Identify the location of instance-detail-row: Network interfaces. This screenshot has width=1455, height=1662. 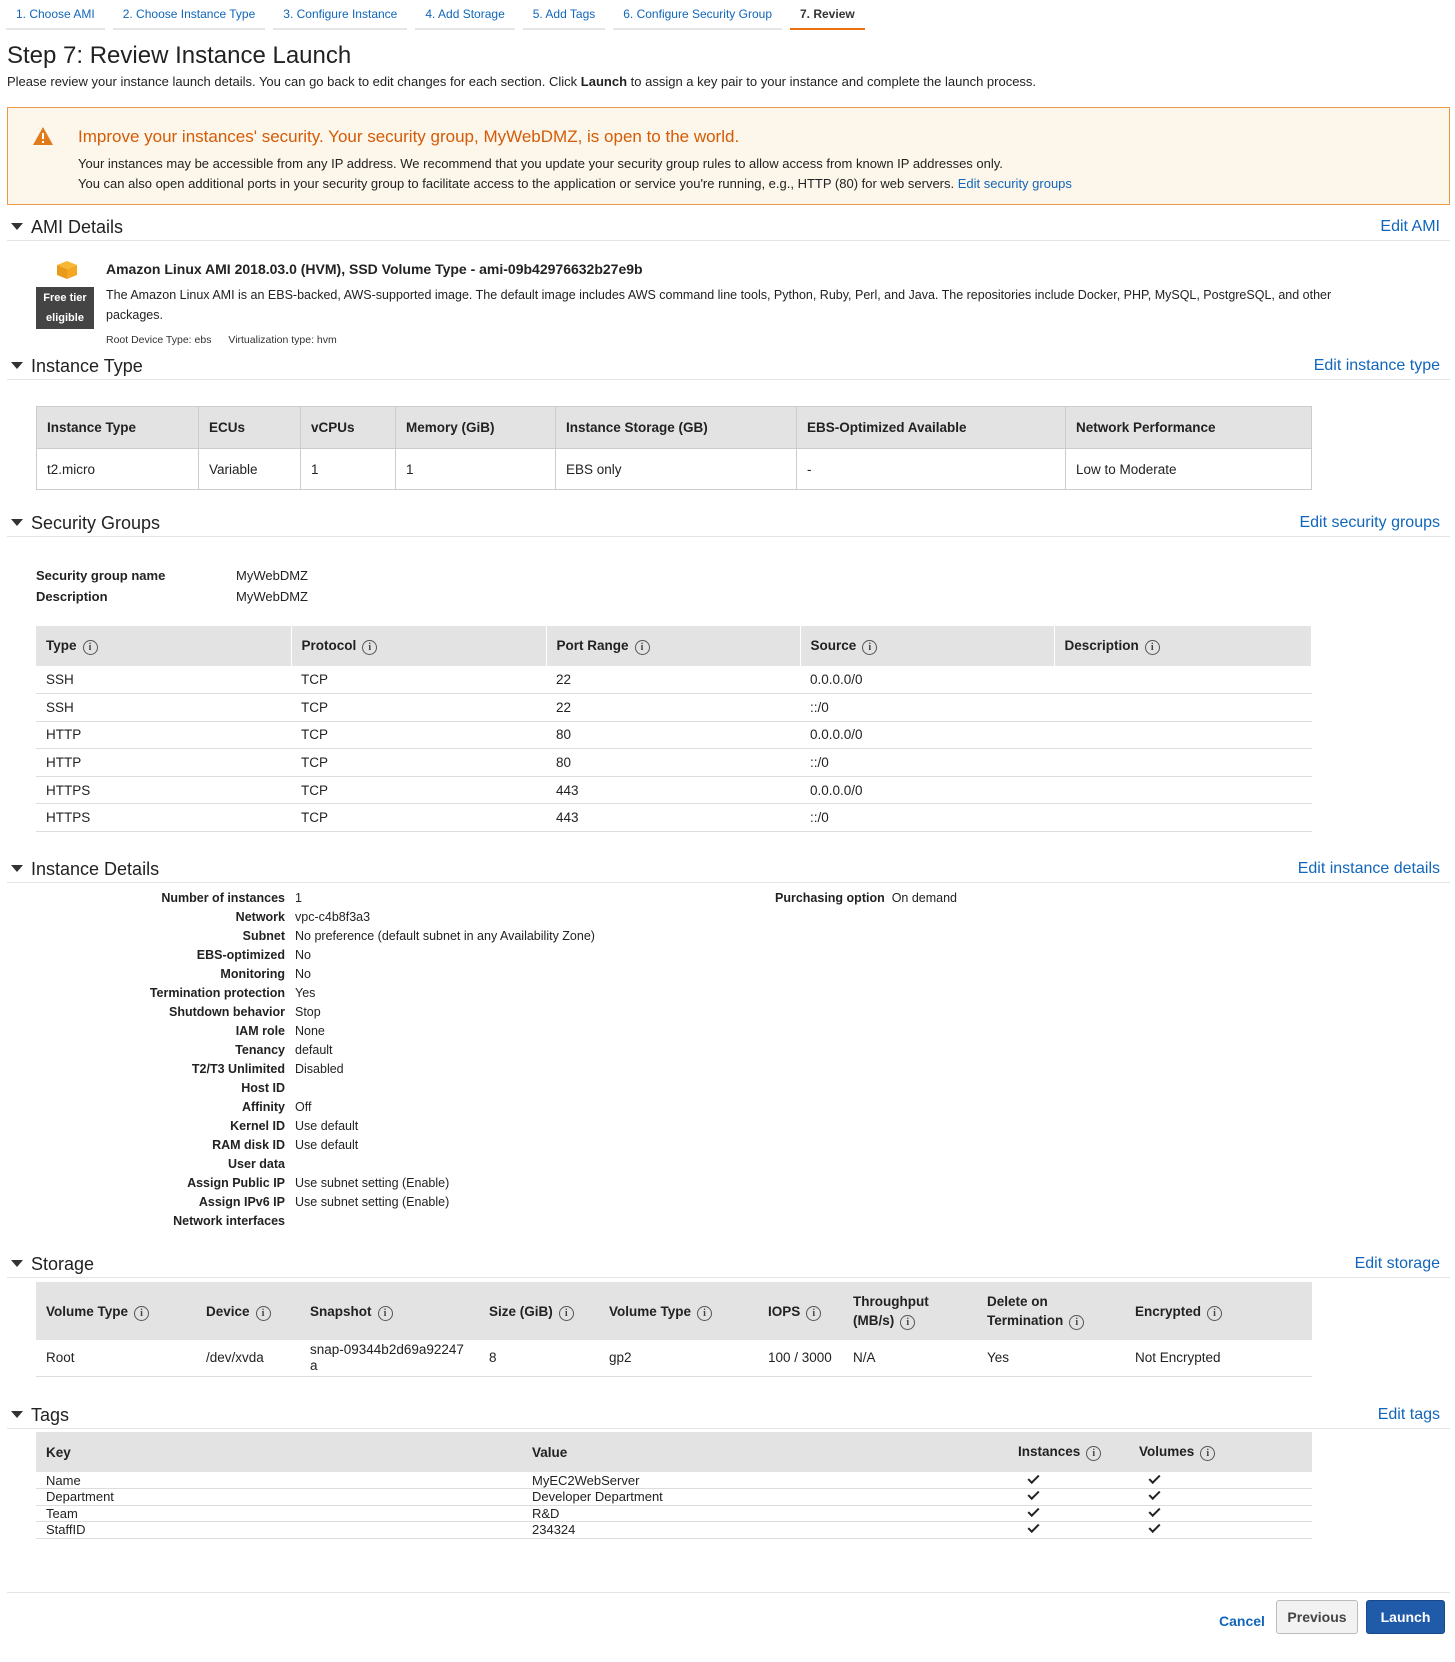
(727, 1223).